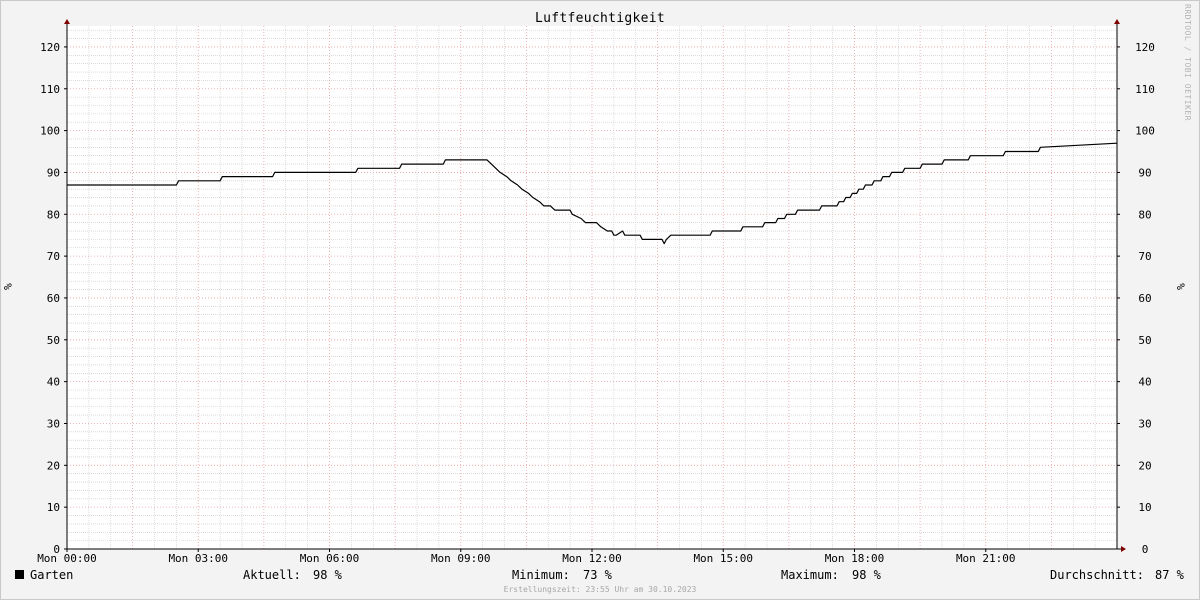 The image size is (1200, 600). Describe the element at coordinates (272, 575) in the screenshot. I see `legend-aktuell-label: Aktuell:` at that location.